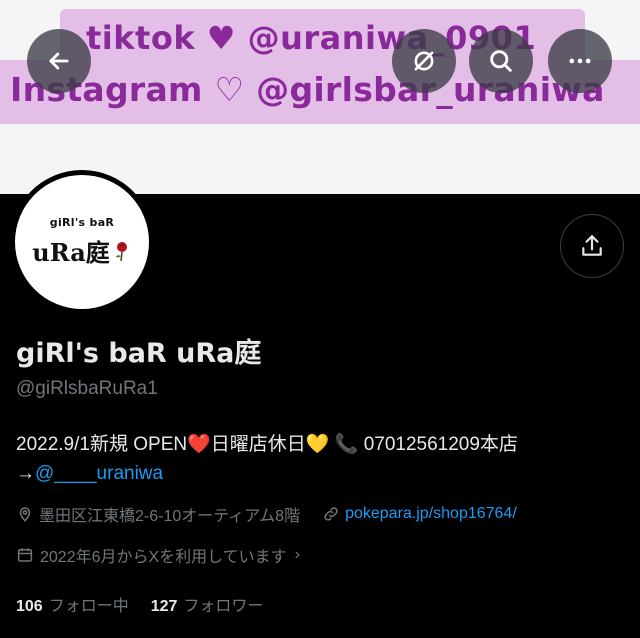  Describe the element at coordinates (258, 444) in the screenshot. I see `bio-text-closed-day: 日曜店休日` at that location.